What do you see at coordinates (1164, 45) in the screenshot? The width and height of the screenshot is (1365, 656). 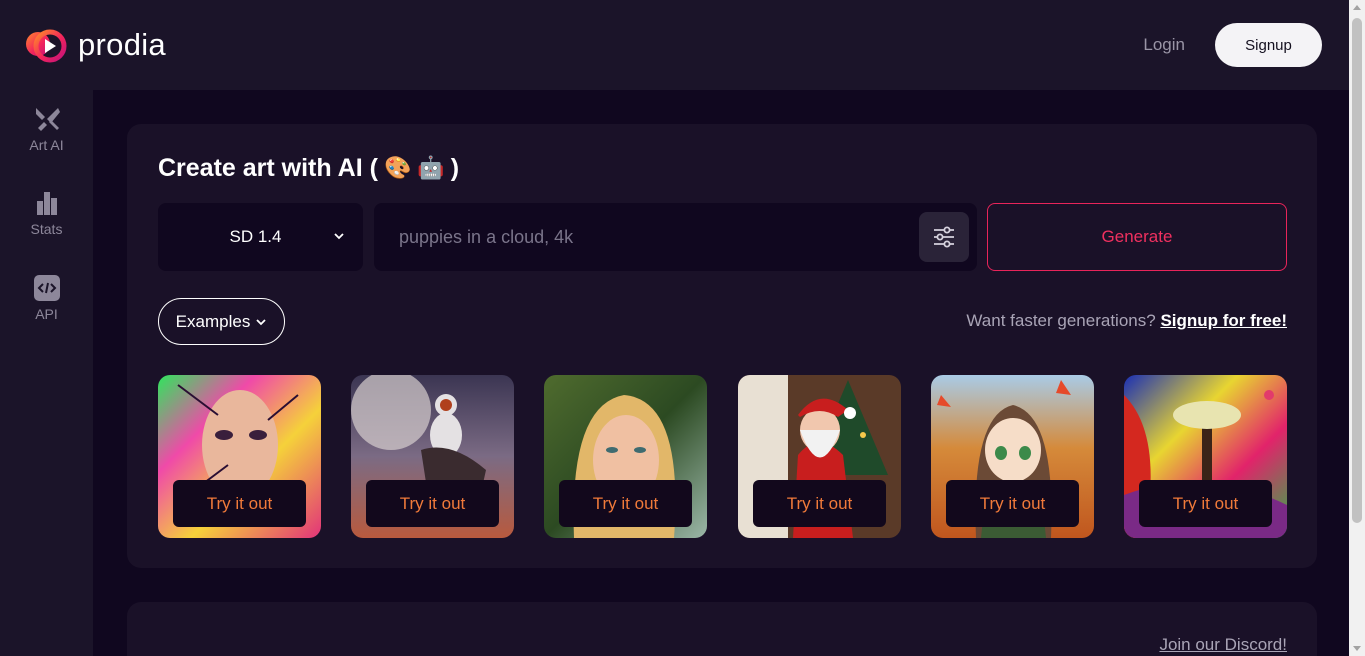 I see `login-link: Login` at bounding box center [1164, 45].